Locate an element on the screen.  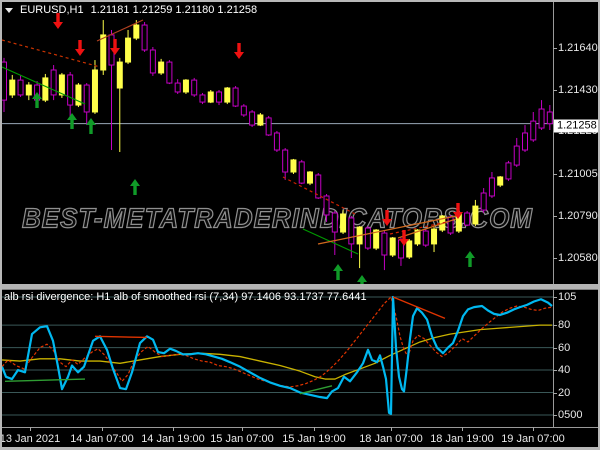
bull-divergence-line is located at coordinates (45, 380).